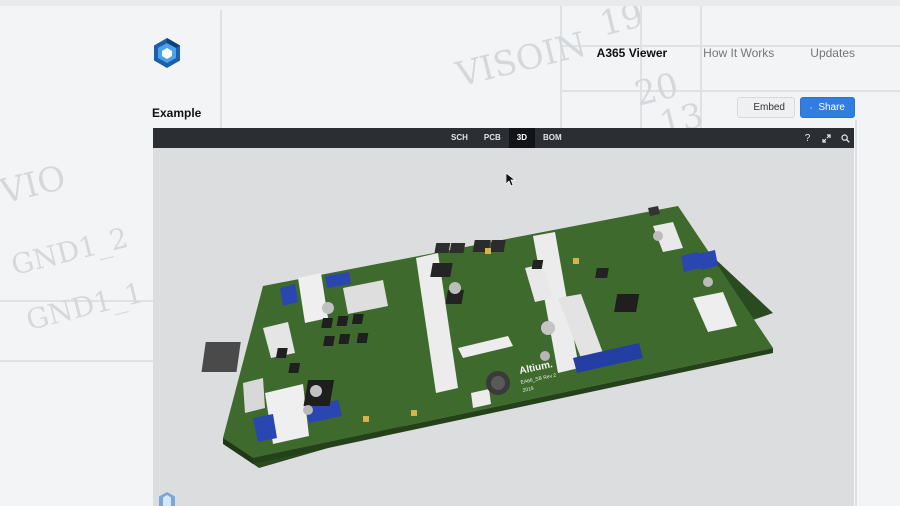 Image resolution: width=900 pixels, height=506 pixels. Describe the element at coordinates (511, 180) in the screenshot. I see `mouse-cursor-icon` at that location.